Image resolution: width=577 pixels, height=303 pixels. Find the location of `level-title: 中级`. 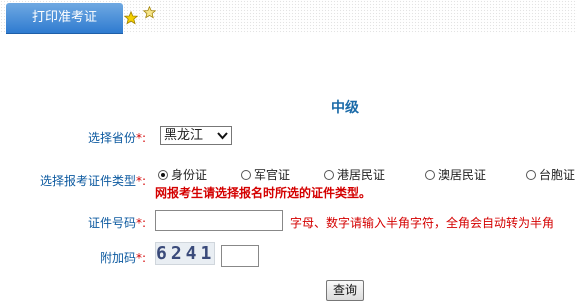

level-title: 中级 is located at coordinates (345, 108).